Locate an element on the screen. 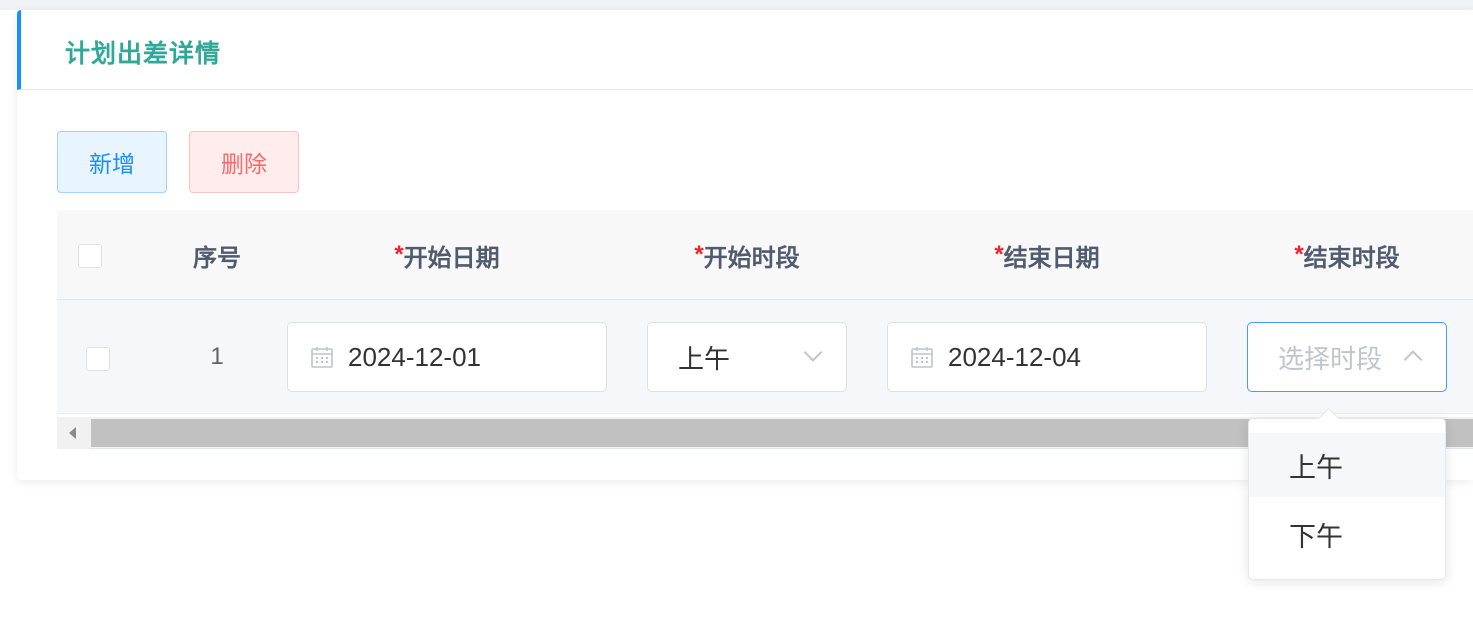 This screenshot has width=1473, height=639. column-header-label: 结束日期 is located at coordinates (1051, 258).